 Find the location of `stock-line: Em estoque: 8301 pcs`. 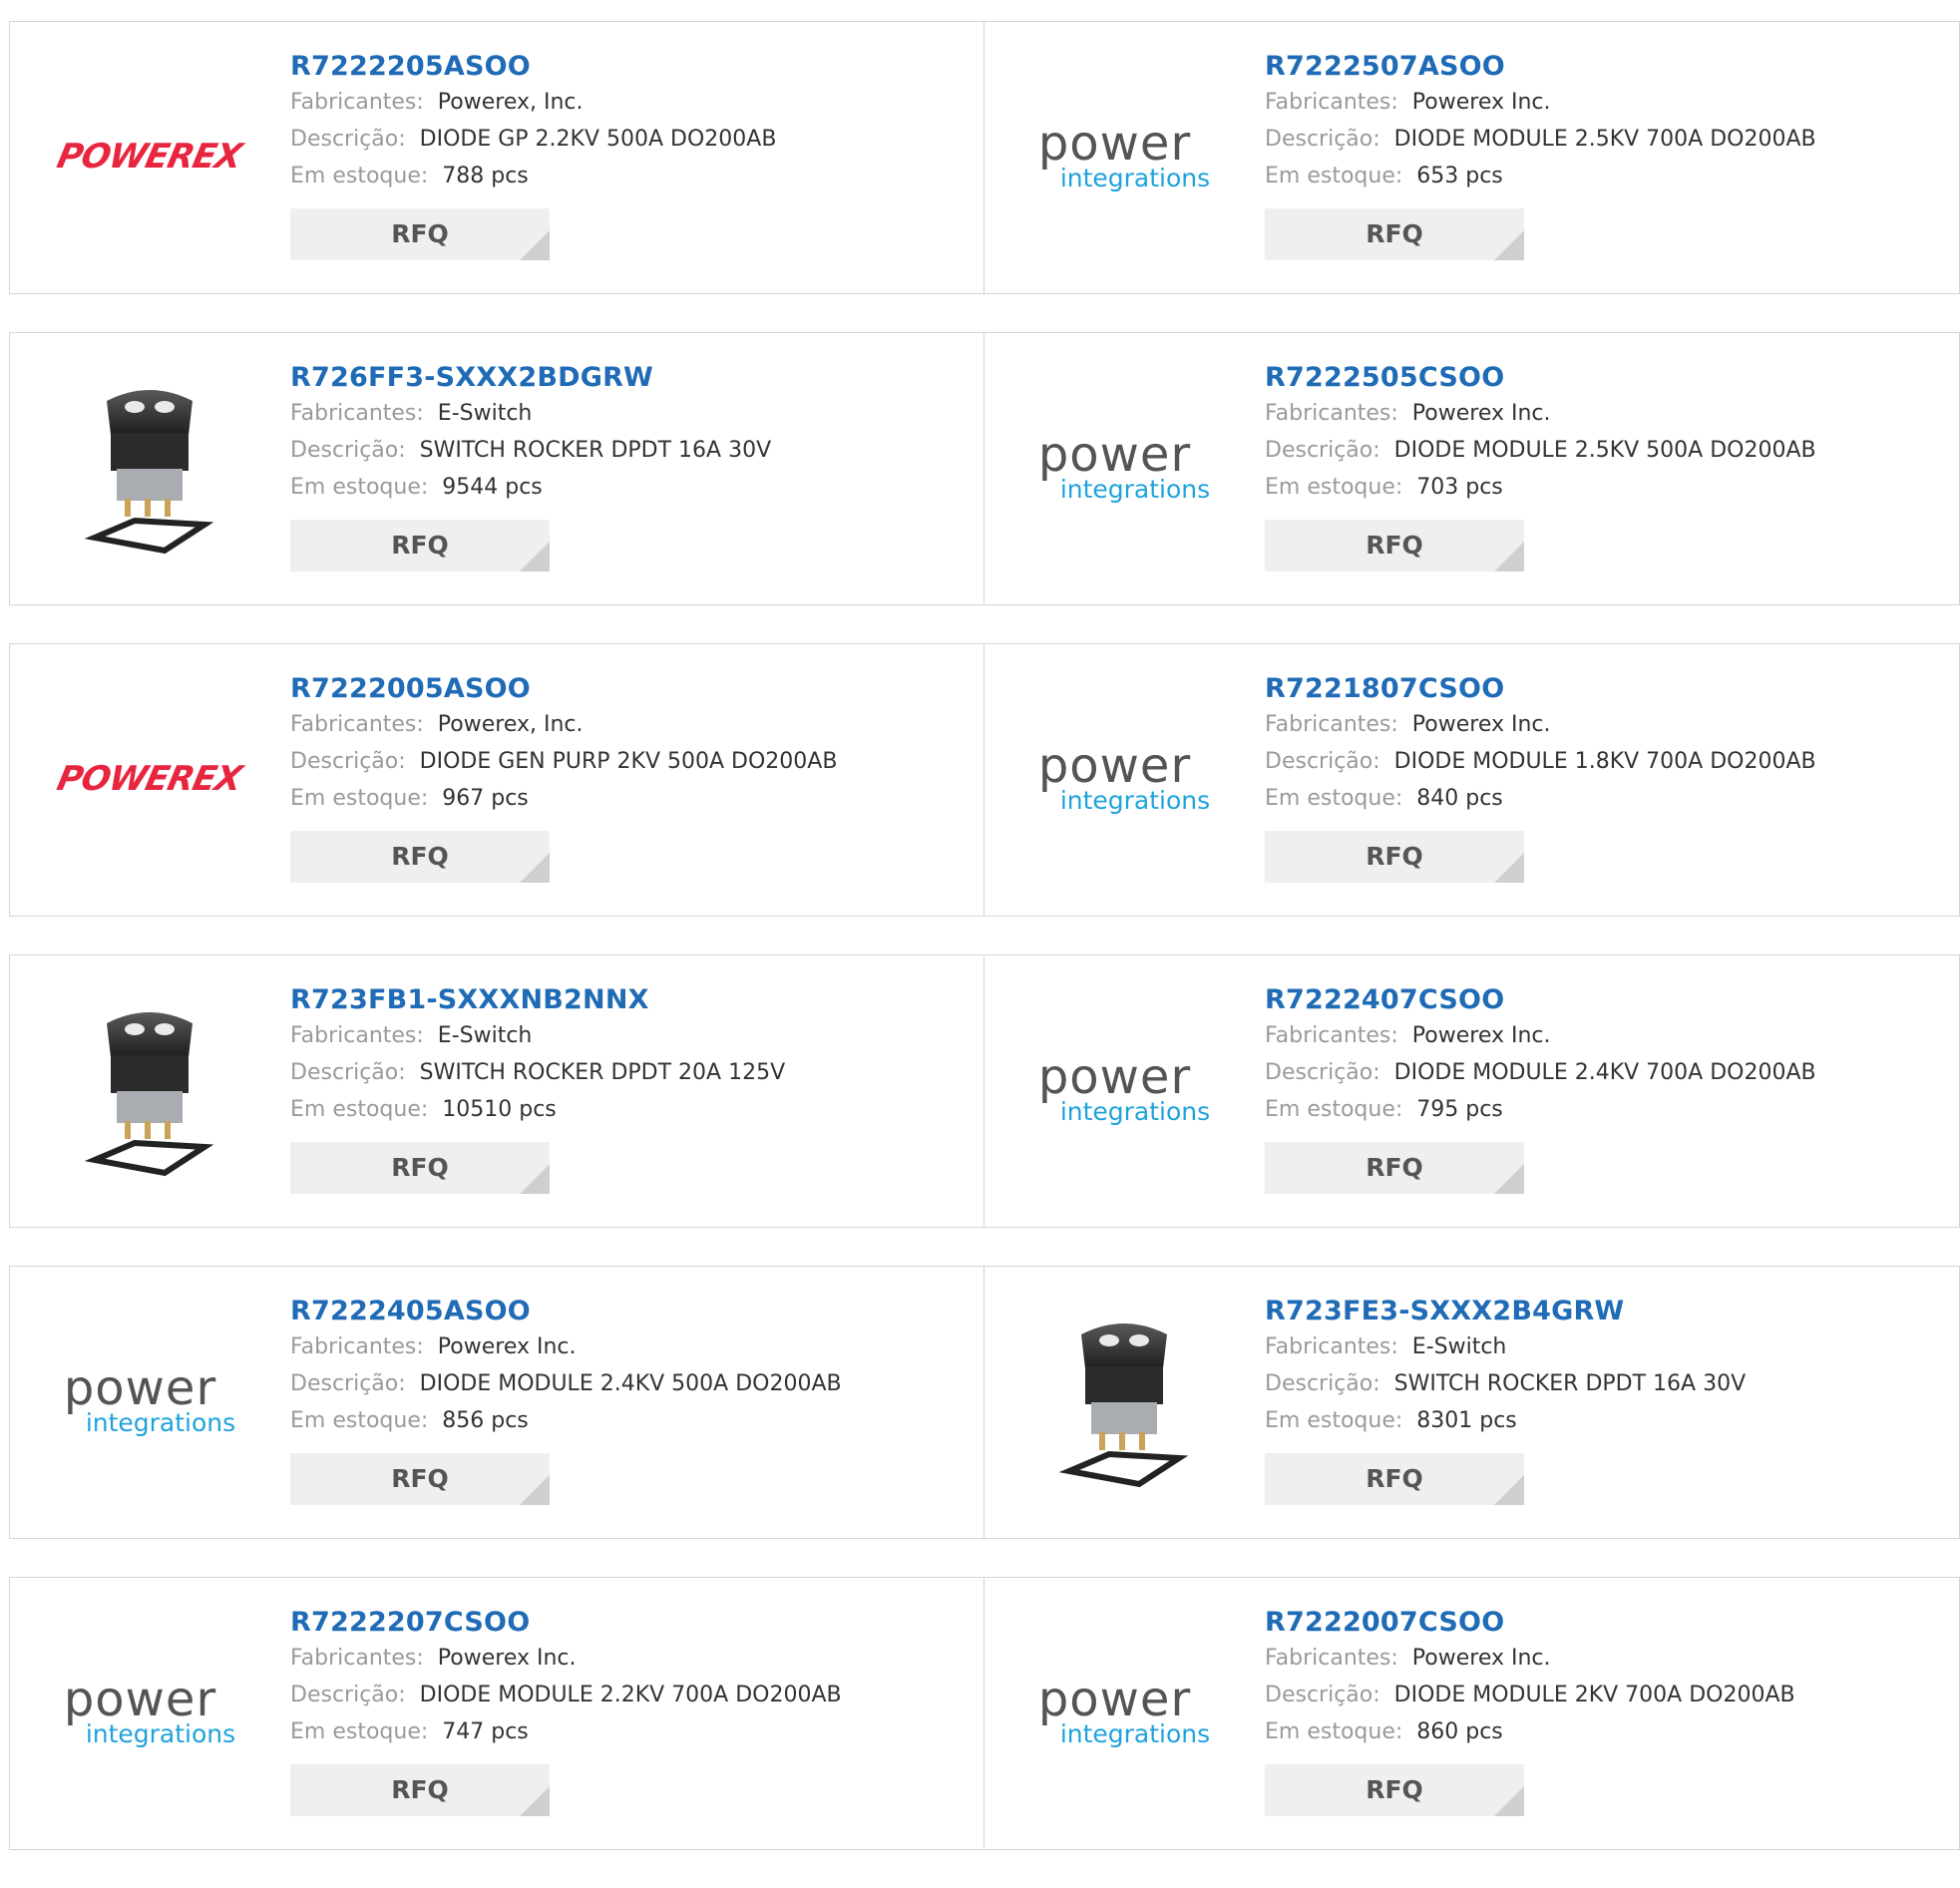

stock-line: Em estoque: 8301 pcs is located at coordinates (1506, 1420).